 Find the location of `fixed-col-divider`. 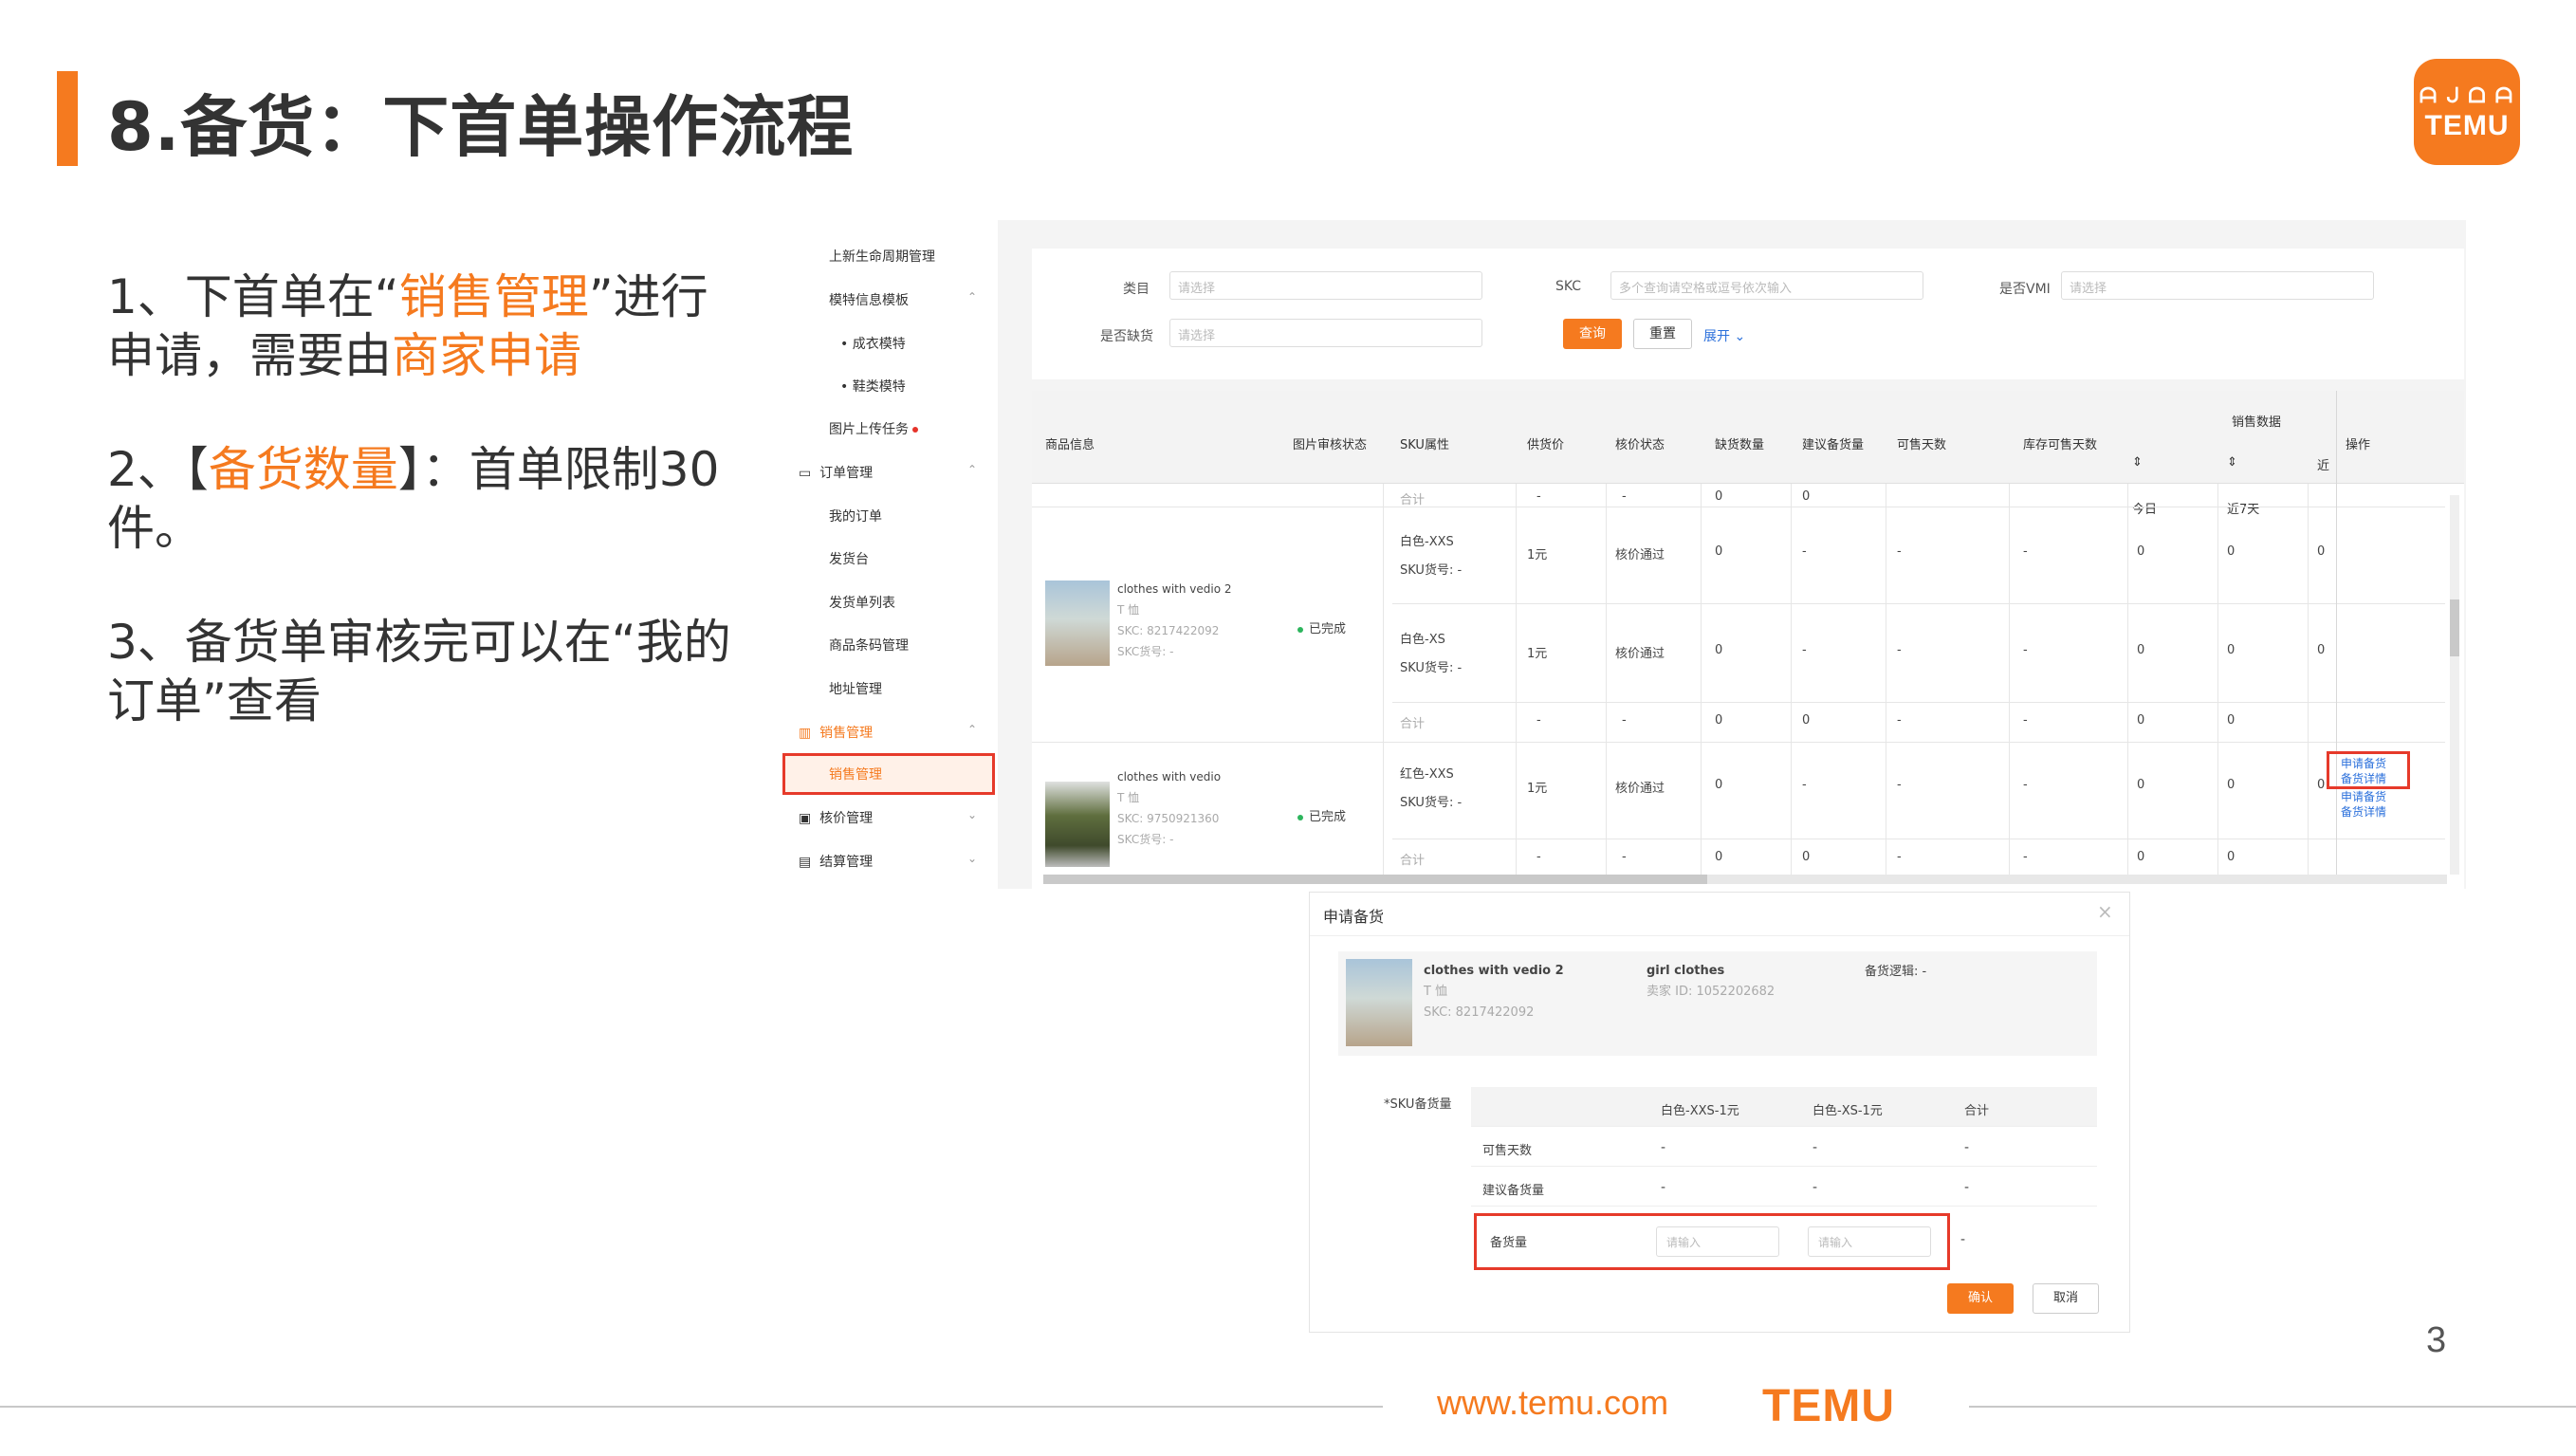

fixed-col-divider is located at coordinates (2336, 638).